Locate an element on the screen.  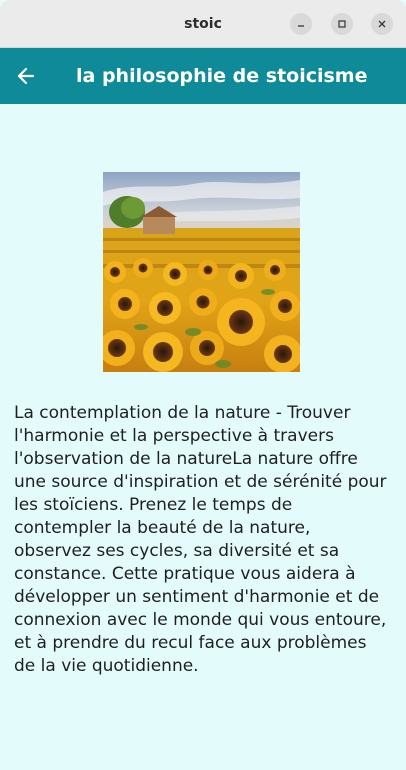
arrow-back-icon is located at coordinates (26, 76).